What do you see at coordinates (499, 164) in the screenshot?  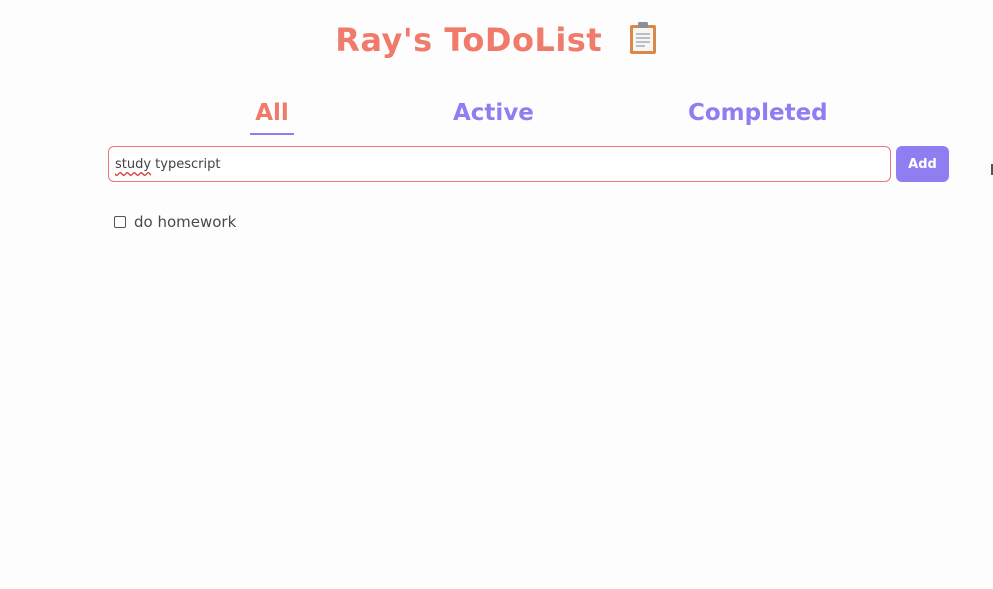 I see `todo-input` at bounding box center [499, 164].